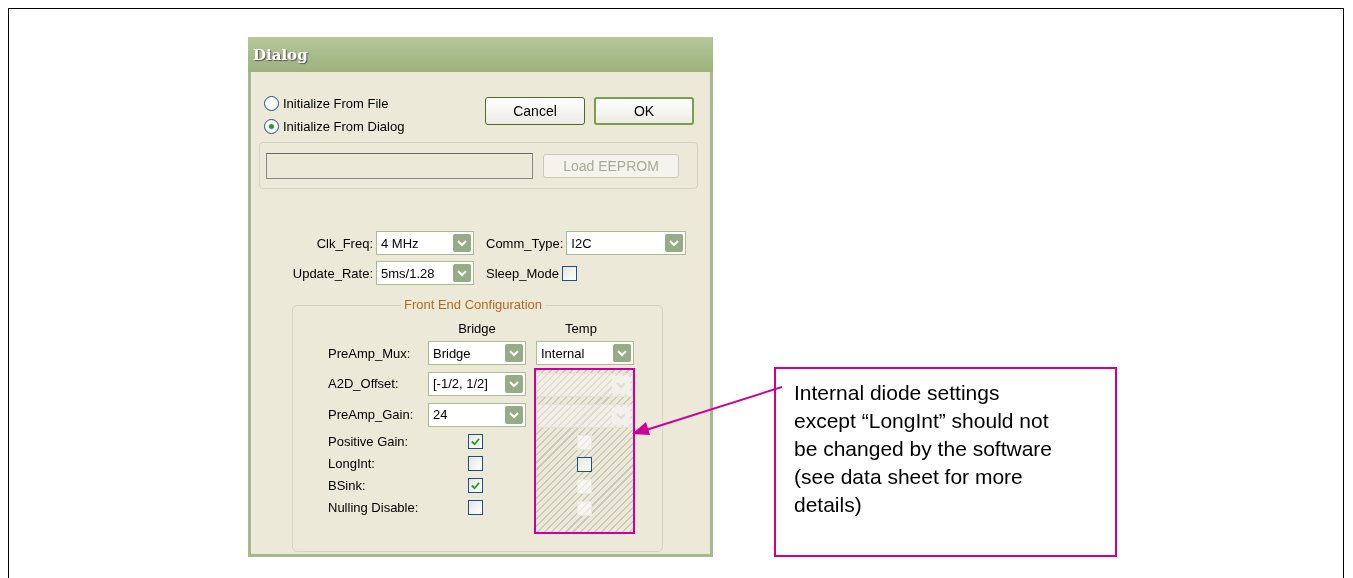 The image size is (1353, 578). I want to click on column-header: Bridge, so click(477, 328).